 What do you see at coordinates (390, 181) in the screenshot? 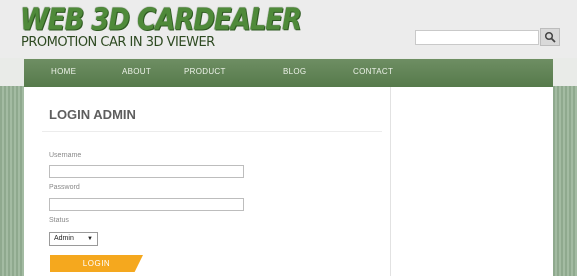
I see `sidebar-divider` at bounding box center [390, 181].